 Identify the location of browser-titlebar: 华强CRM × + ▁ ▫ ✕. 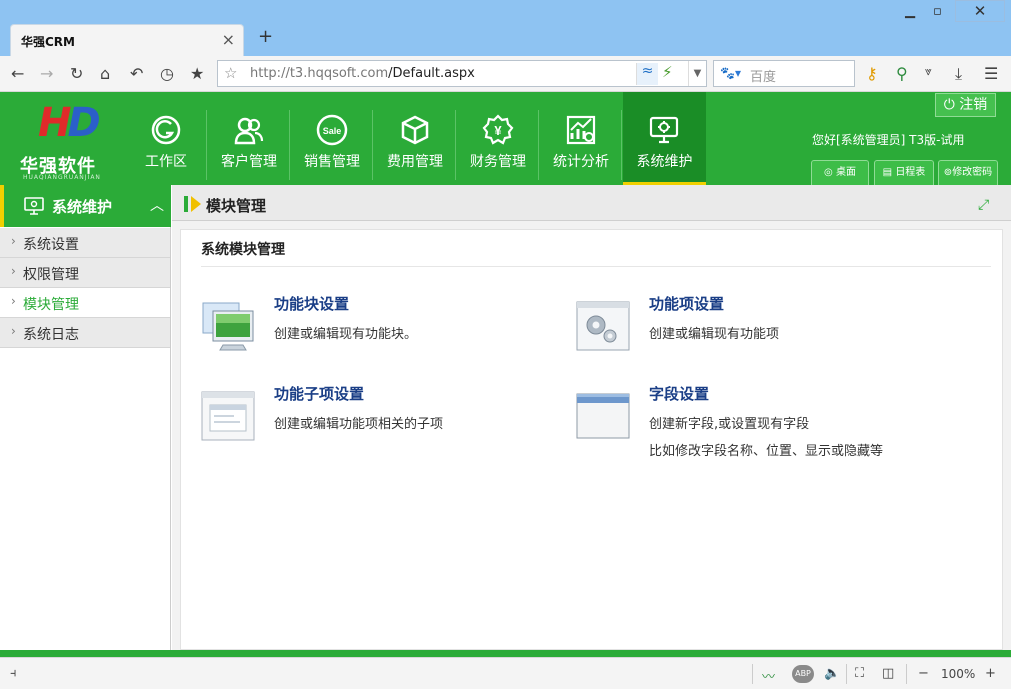
(505, 30).